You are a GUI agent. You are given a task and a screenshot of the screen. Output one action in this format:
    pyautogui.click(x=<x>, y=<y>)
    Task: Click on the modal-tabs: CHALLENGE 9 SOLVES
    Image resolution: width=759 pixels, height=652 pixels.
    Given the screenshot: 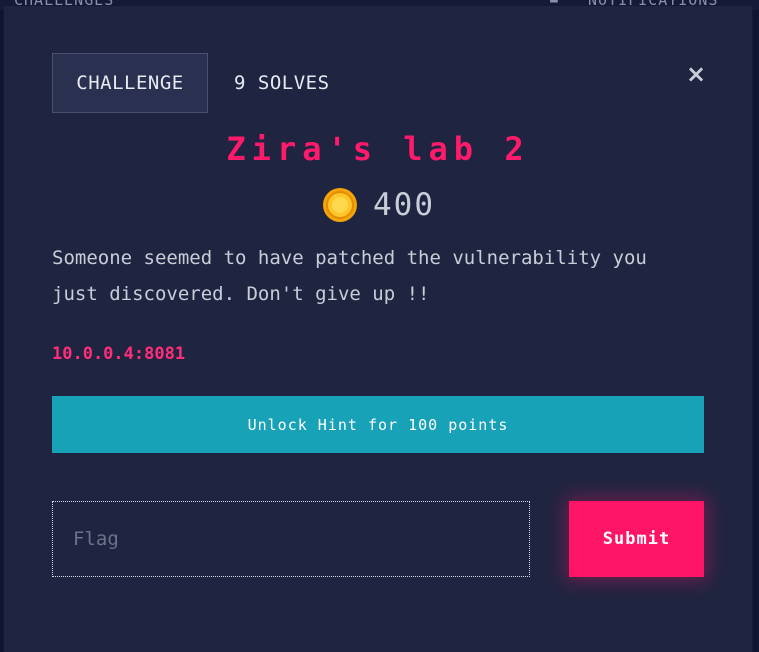 What is the action you would take?
    pyautogui.click(x=191, y=83)
    